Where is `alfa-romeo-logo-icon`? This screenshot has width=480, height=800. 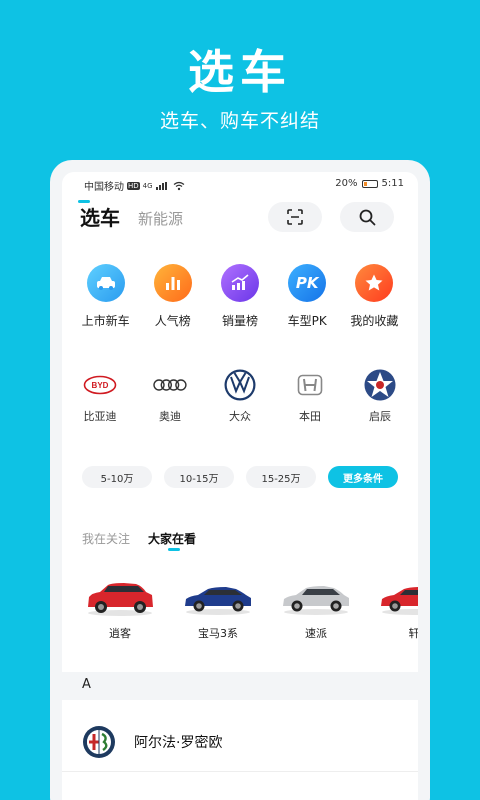 alfa-romeo-logo-icon is located at coordinates (99, 741).